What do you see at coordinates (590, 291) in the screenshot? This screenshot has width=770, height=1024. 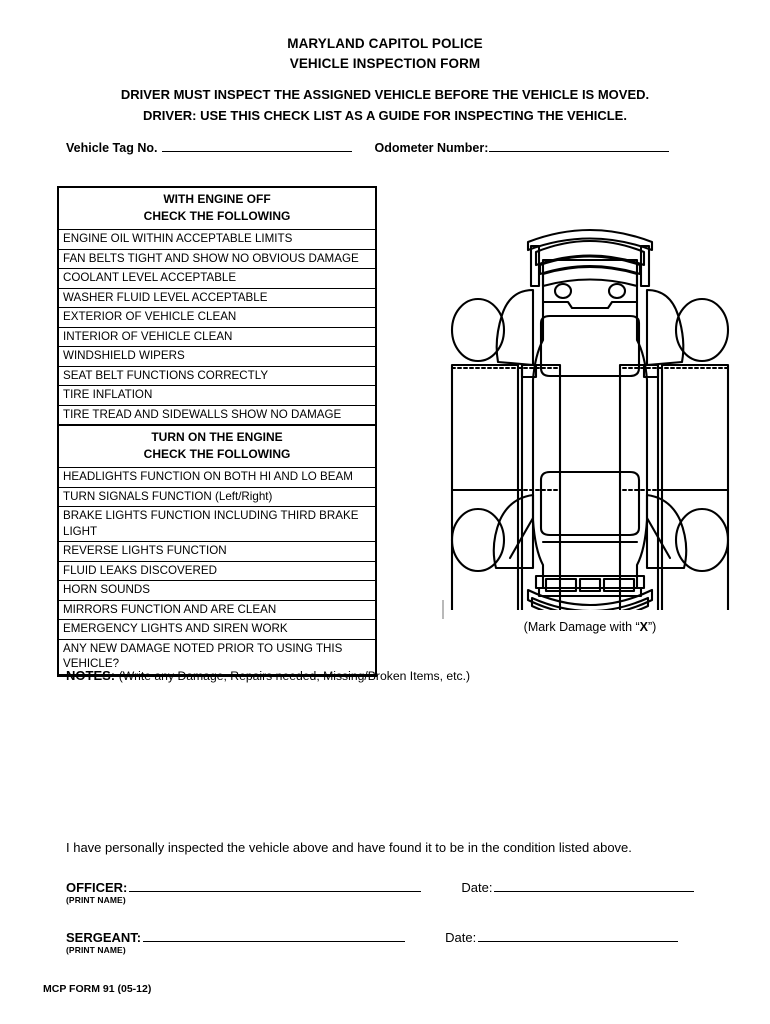 I see `rear-lights` at bounding box center [590, 291].